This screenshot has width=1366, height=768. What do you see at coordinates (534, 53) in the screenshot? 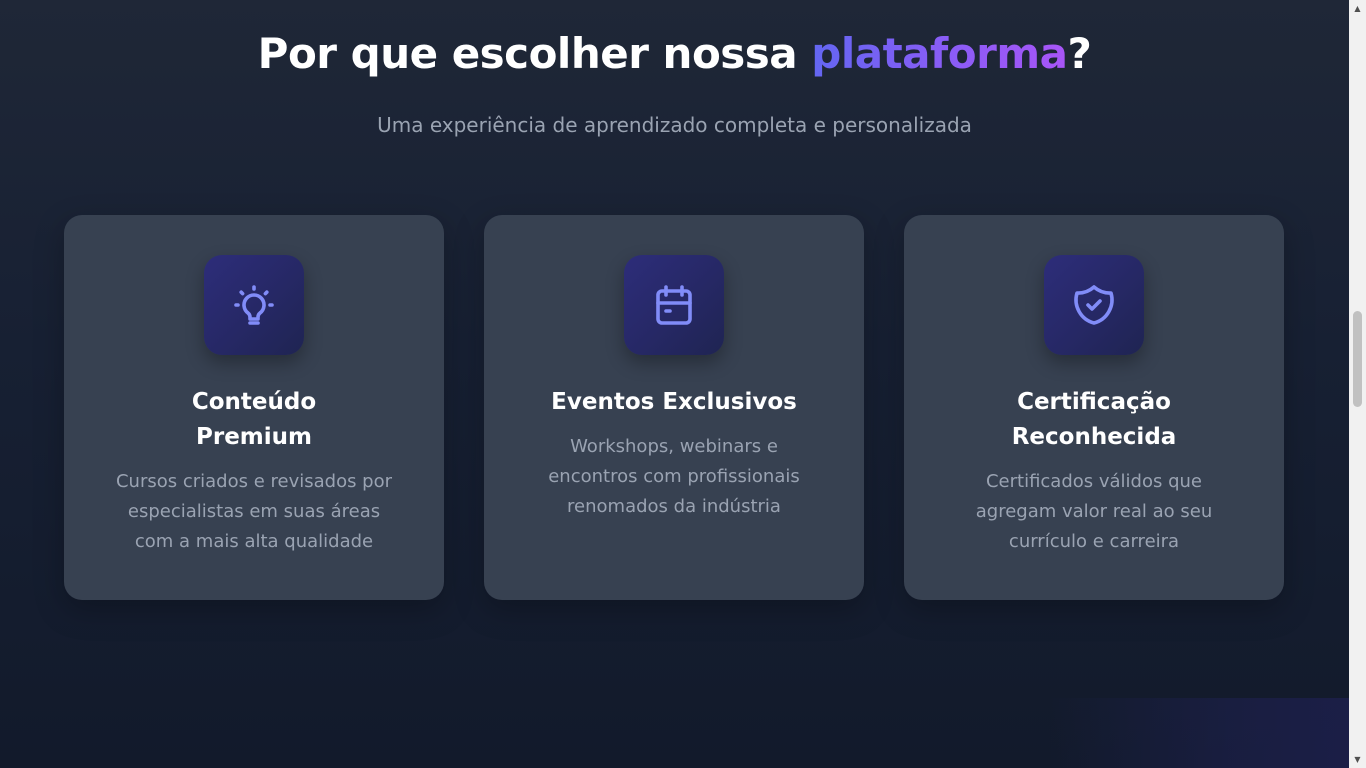
I see `title-prefix: Por que escolher nossa` at bounding box center [534, 53].